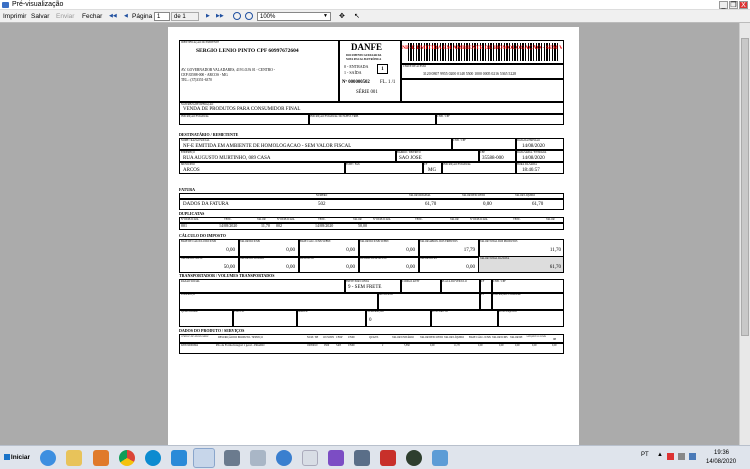  I want to click on transport-ie-label: INSCRIÇÃO ESTADUAL, so click(507, 294).